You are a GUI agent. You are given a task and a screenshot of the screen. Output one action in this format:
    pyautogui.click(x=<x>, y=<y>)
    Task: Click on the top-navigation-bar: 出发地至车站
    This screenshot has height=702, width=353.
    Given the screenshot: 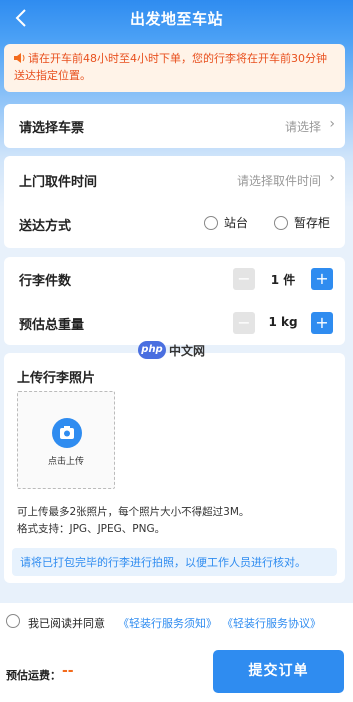 What is the action you would take?
    pyautogui.click(x=176, y=19)
    